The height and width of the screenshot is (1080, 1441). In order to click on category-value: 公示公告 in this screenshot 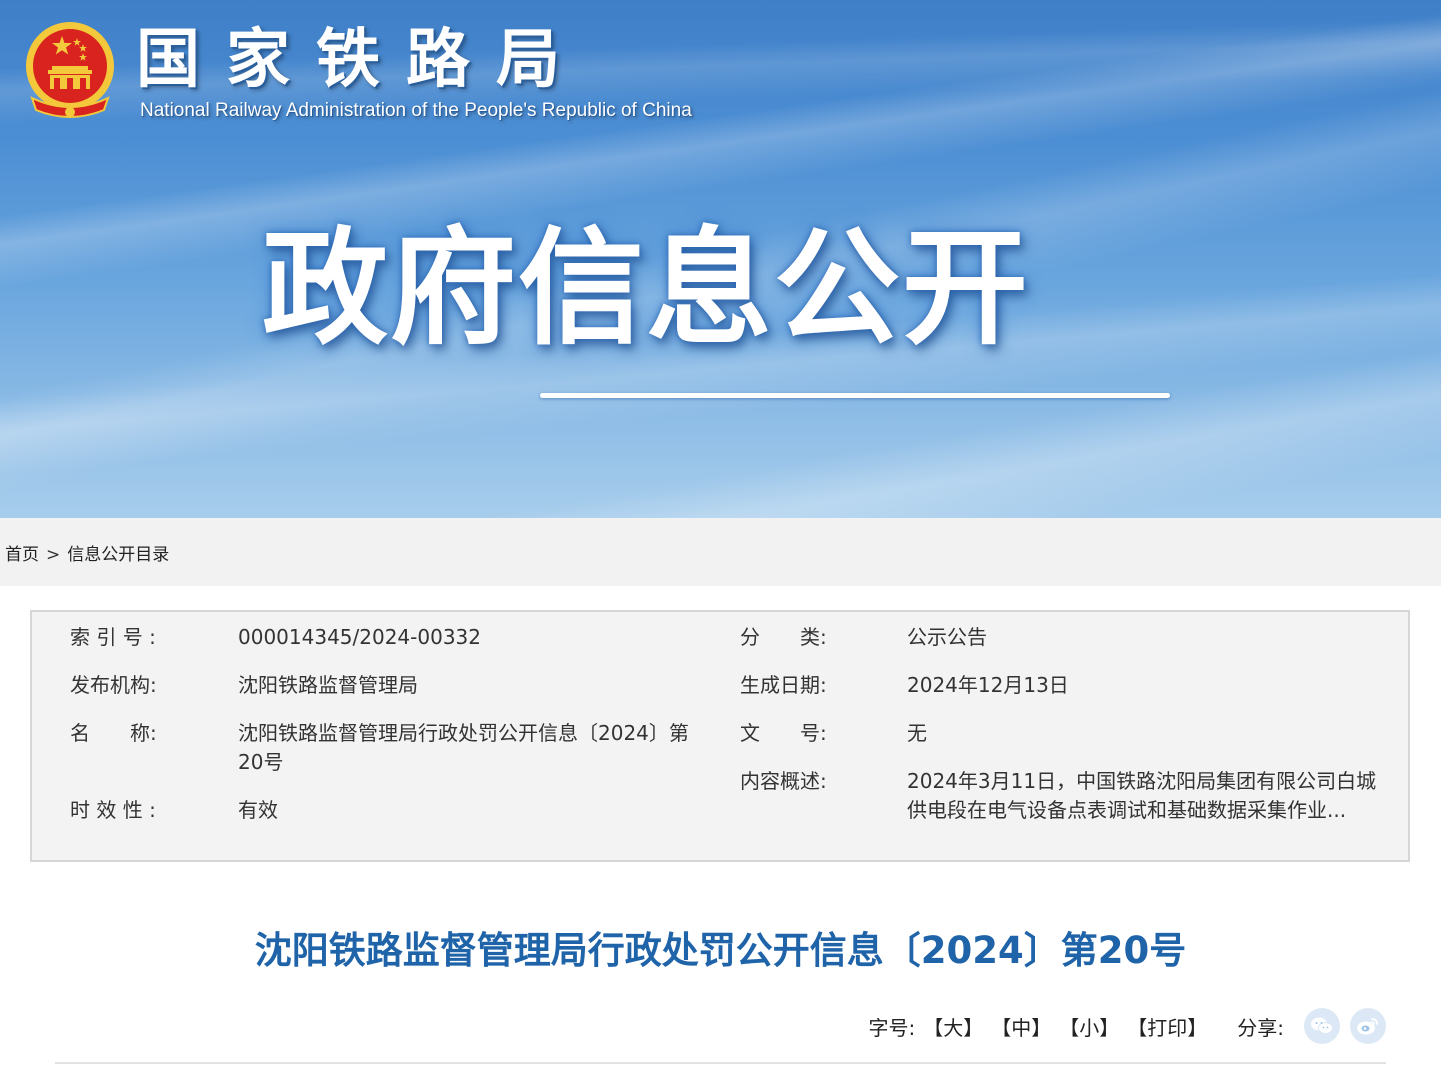, I will do `click(947, 637)`.